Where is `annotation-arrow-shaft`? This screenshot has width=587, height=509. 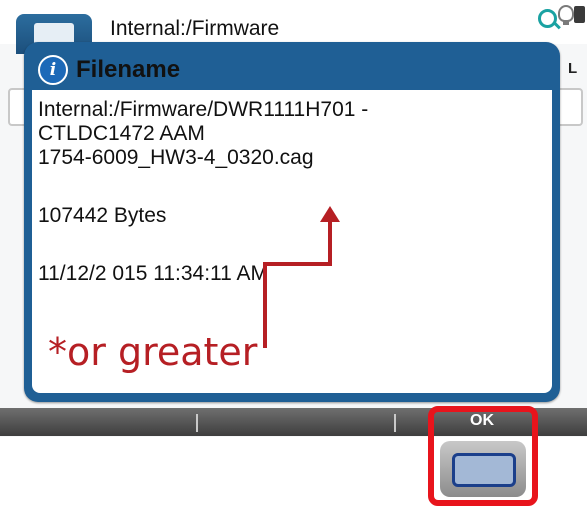 annotation-arrow-shaft is located at coordinates (330, 242).